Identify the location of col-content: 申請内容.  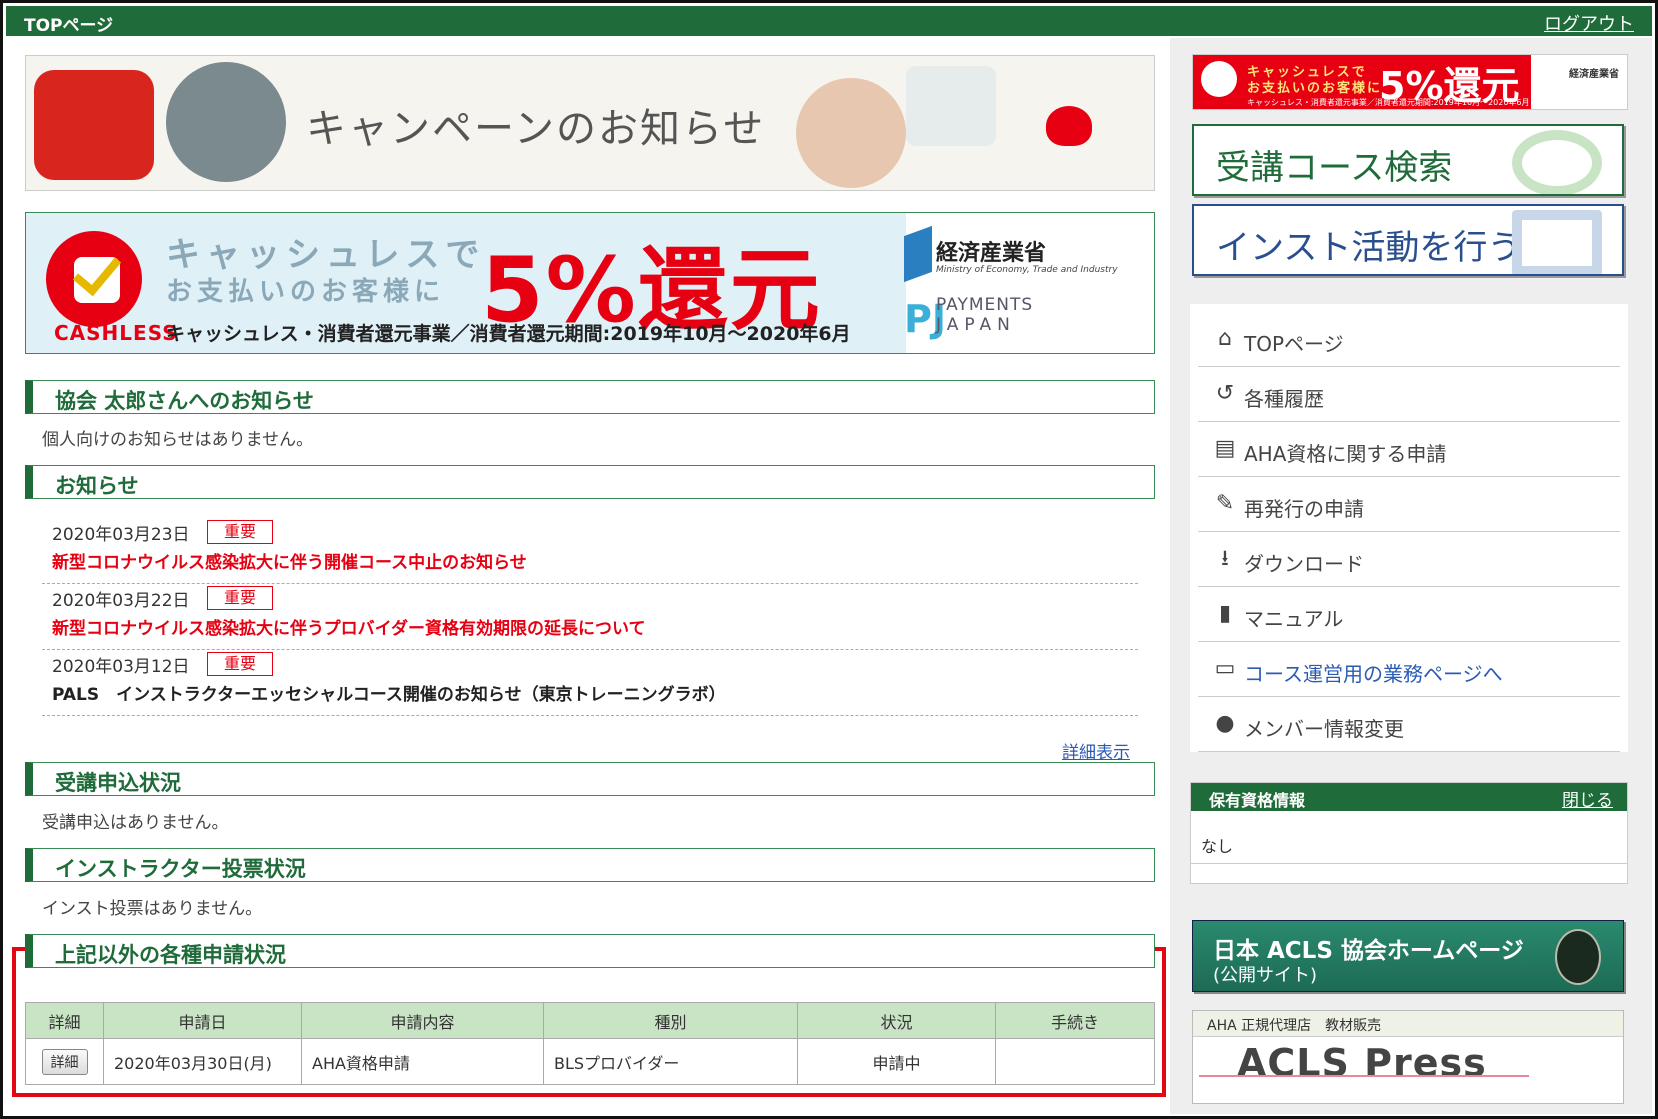
(422, 1020).